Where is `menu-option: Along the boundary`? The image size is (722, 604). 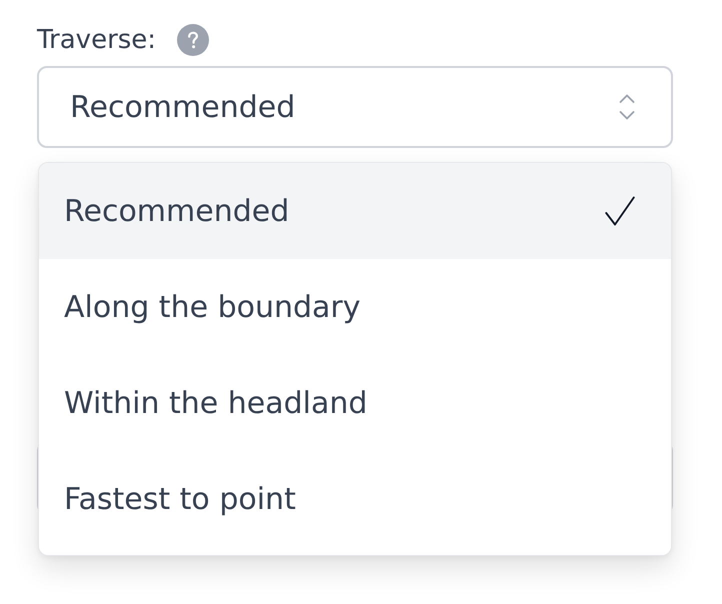 menu-option: Along the boundary is located at coordinates (355, 307).